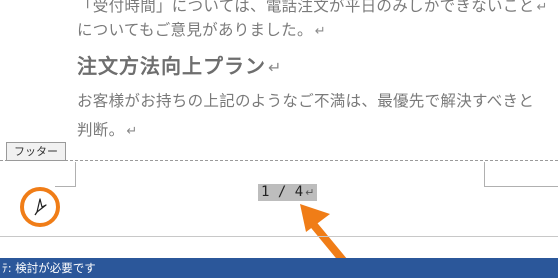  I want to click on body-text-line: お客様がお持ちの上記のようなご不満は、最優先で解決すべきと, so click(305, 100).